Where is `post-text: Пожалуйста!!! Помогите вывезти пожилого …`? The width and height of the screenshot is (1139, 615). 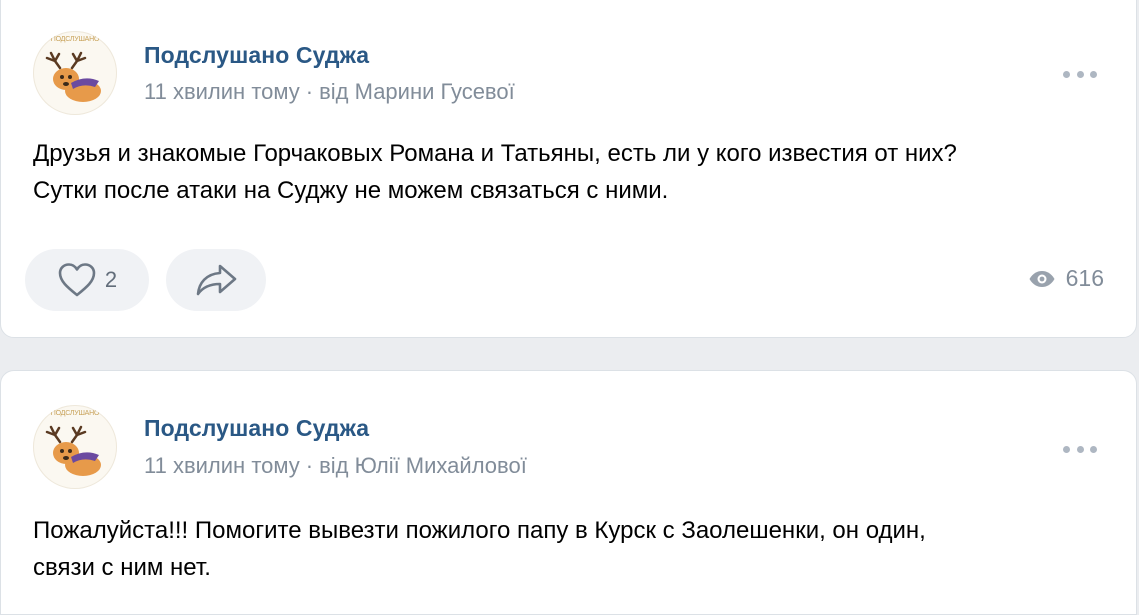
post-text: Пожалуйста!!! Помогите вывезти пожилого … is located at coordinates (574, 549).